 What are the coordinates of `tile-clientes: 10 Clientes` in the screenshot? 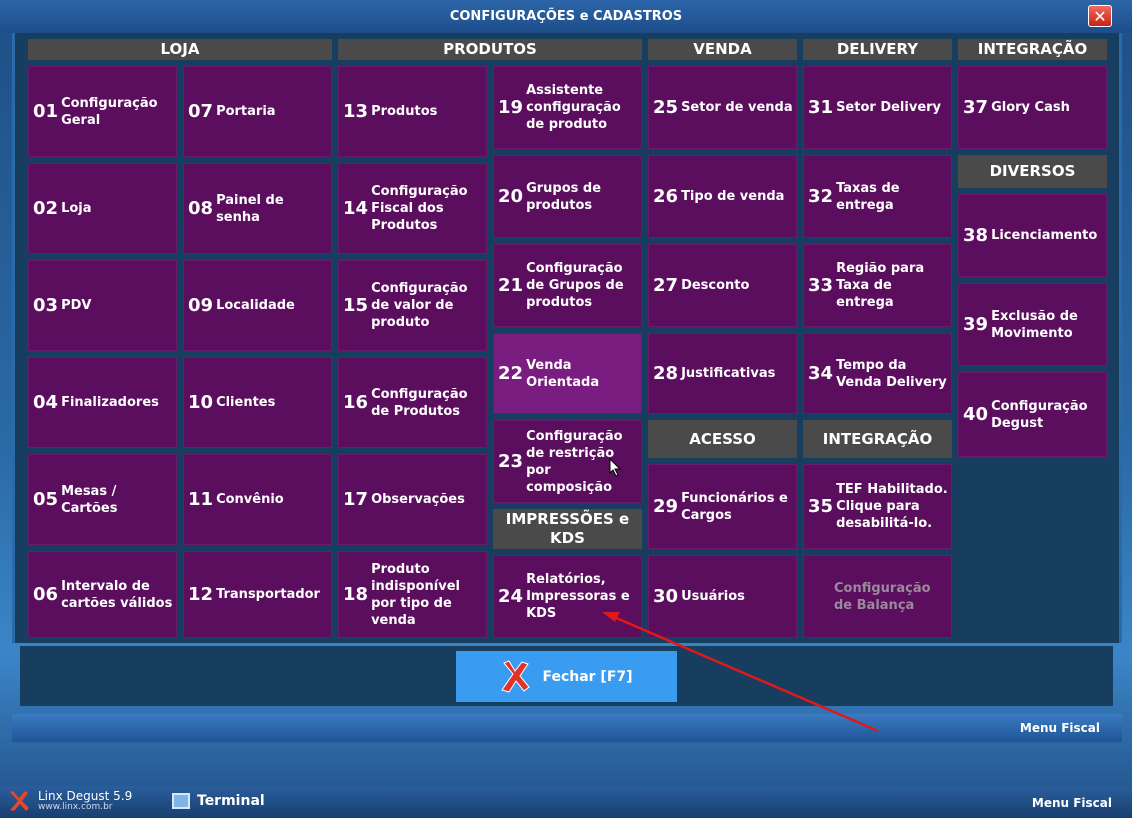 It's located at (257, 402).